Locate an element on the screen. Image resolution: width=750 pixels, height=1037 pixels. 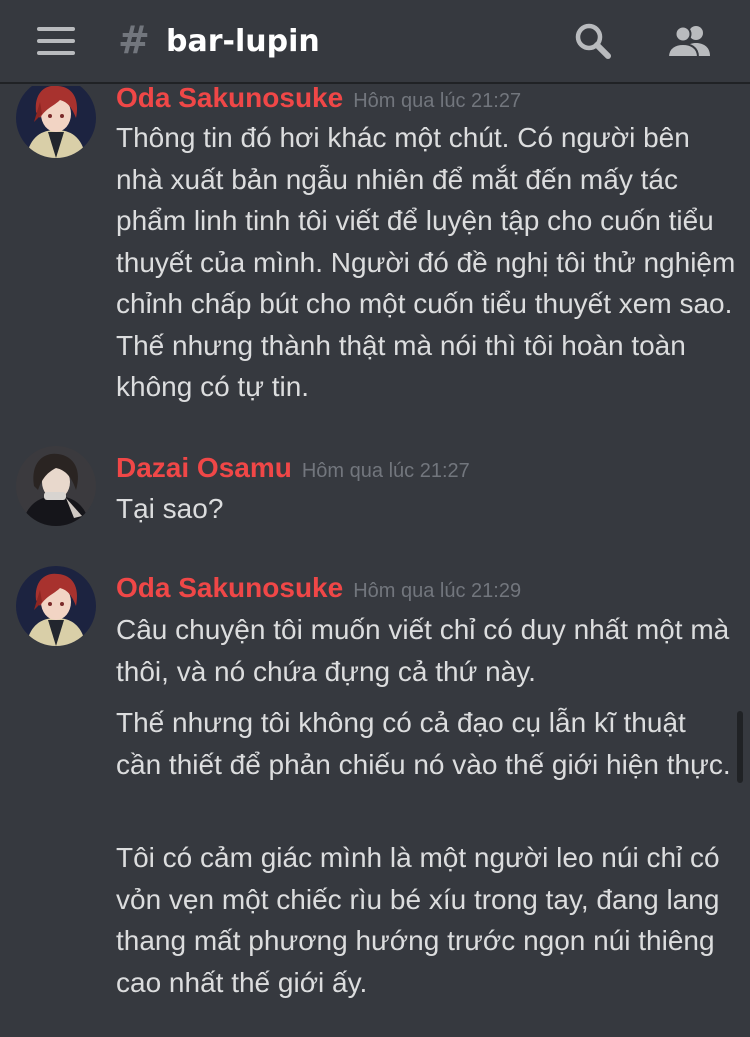
channel-name: bar-lupin is located at coordinates (243, 41).